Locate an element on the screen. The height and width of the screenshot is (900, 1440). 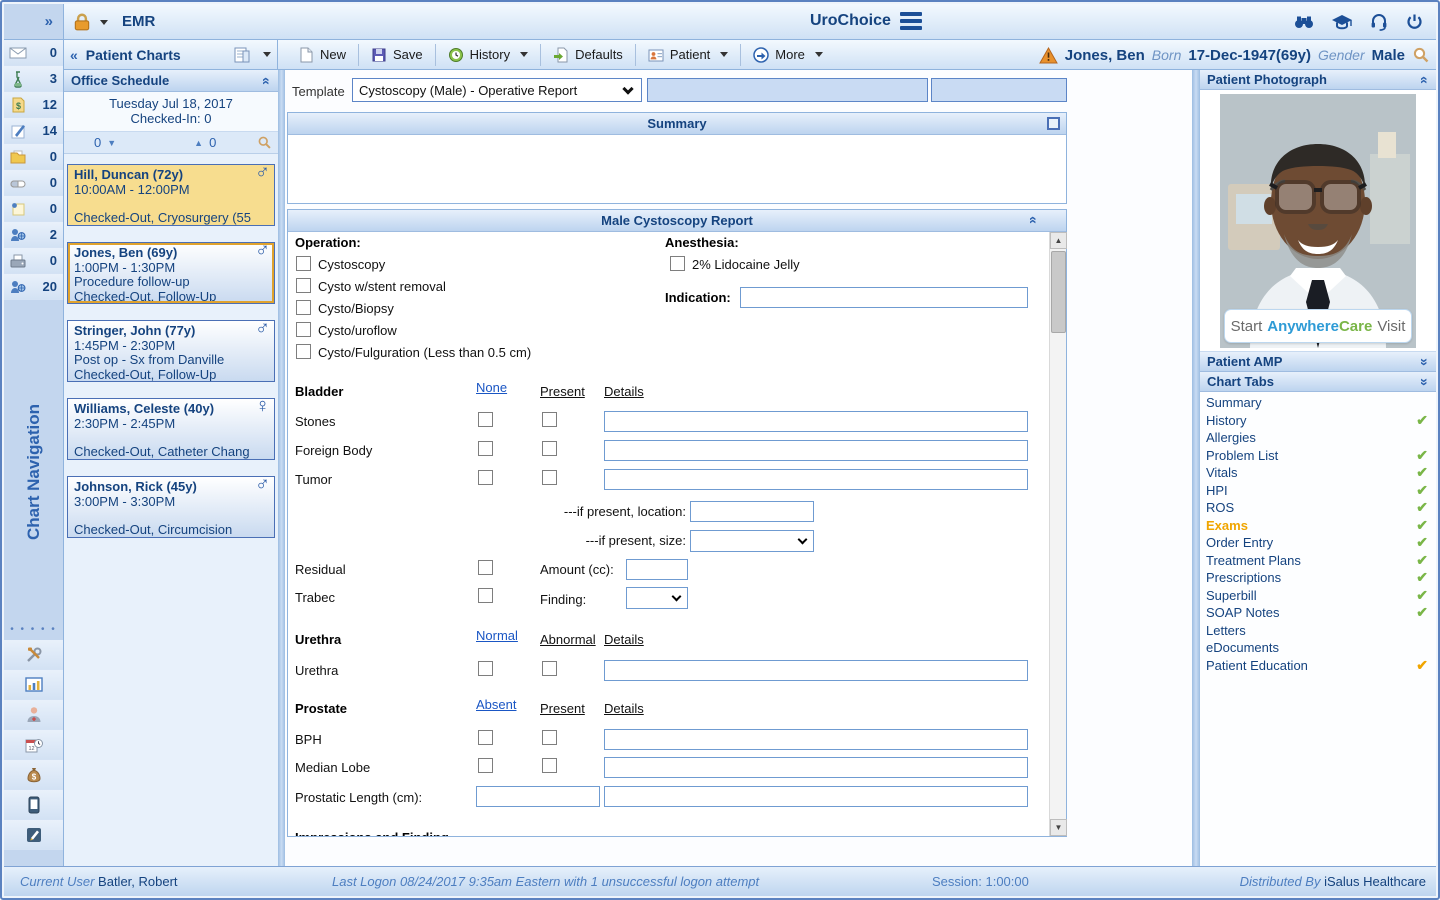
prostatic-length-details-input is located at coordinates (816, 796).